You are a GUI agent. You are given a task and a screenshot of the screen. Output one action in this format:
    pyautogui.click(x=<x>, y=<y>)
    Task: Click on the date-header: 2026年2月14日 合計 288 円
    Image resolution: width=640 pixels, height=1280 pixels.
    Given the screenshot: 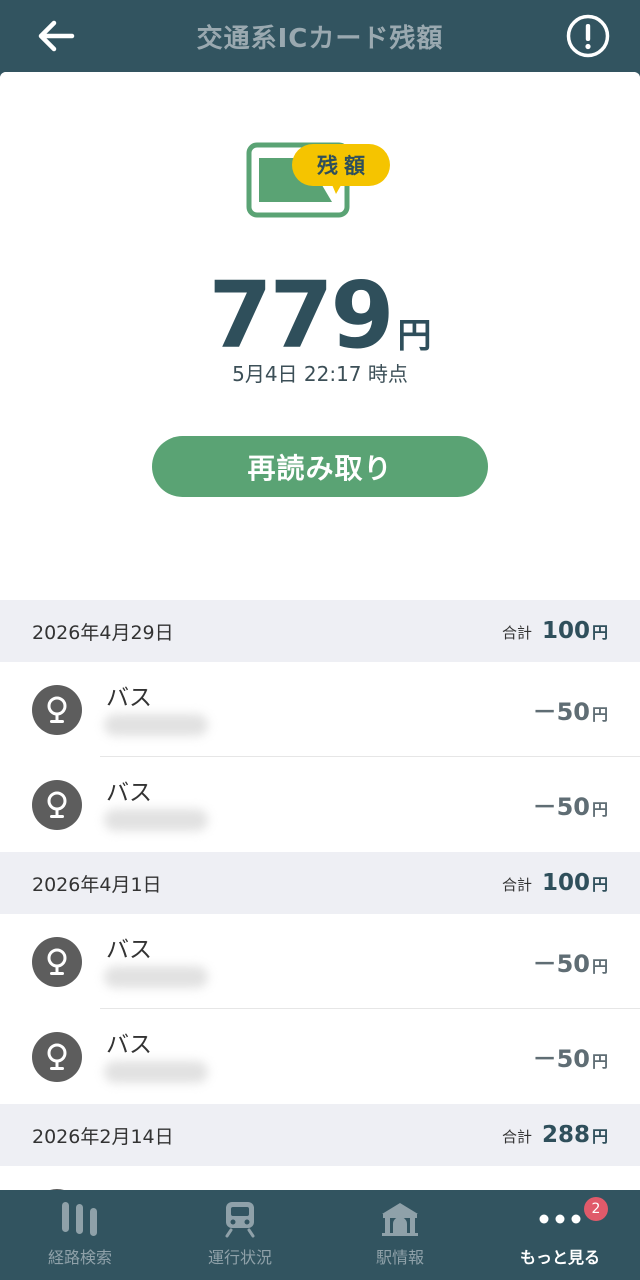 What is the action you would take?
    pyautogui.click(x=320, y=1135)
    